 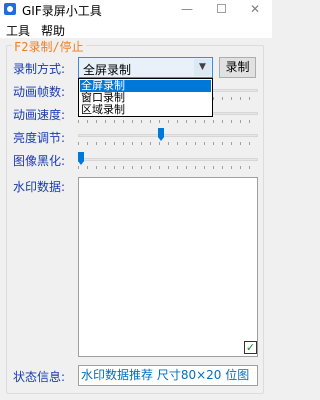 I want to click on chevron-down-icon: ▼, so click(x=202, y=67).